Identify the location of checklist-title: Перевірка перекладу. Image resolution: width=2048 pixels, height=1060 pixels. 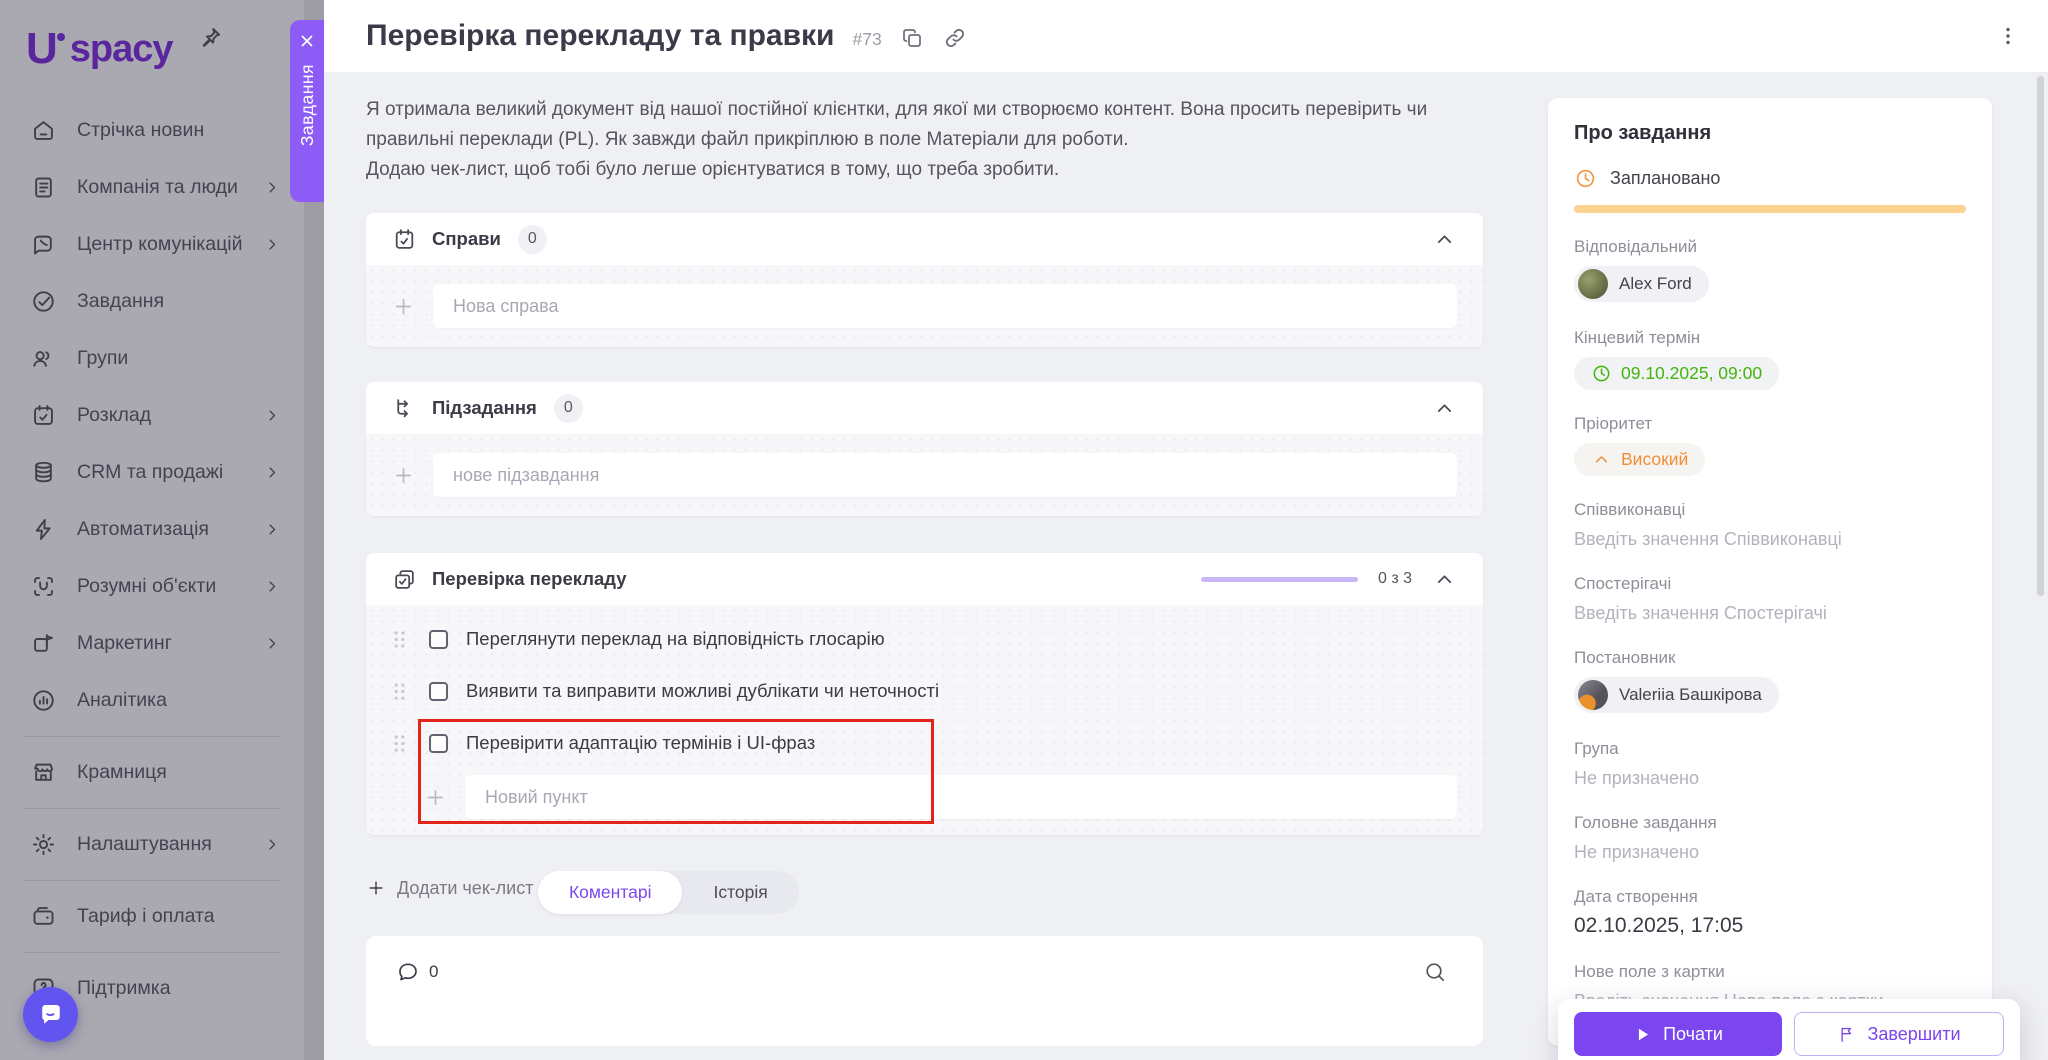
(529, 578).